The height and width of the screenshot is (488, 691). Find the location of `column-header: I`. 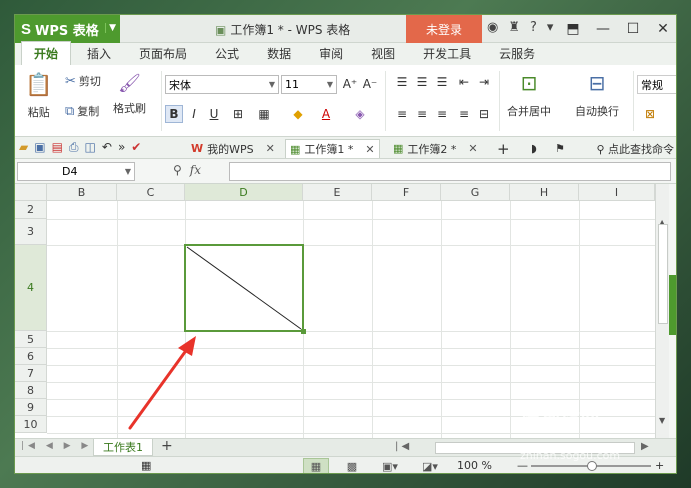

column-header: I is located at coordinates (617, 192).